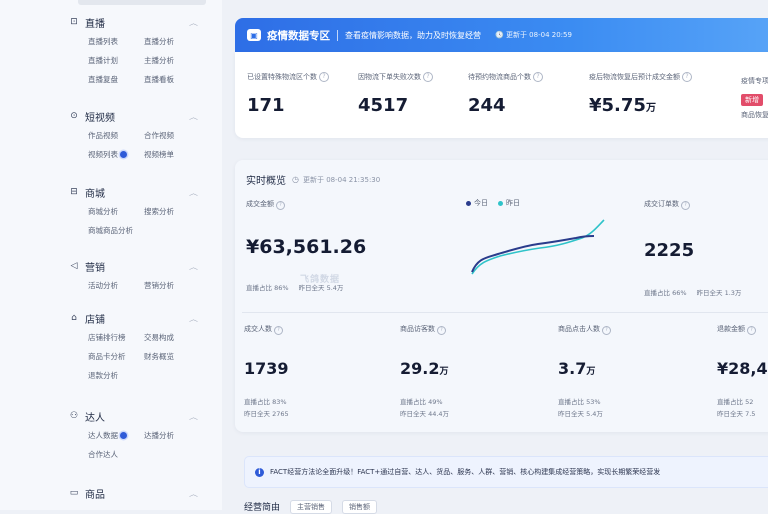 Image resolution: width=768 pixels, height=514 pixels. I want to click on metric-block: 成交人数? 1739 直播占比 83% 昨日全天 2765, so click(266, 372).